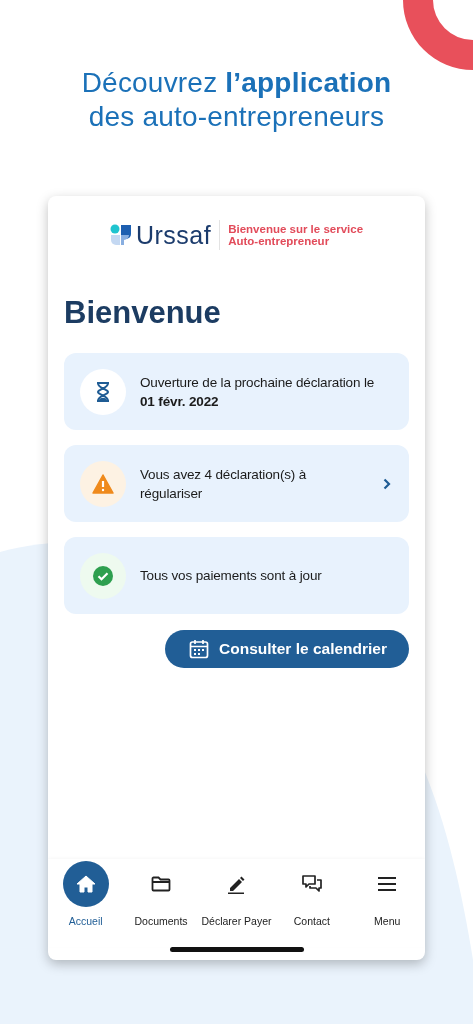 The image size is (473, 1024). What do you see at coordinates (287, 649) in the screenshot?
I see `calendar-button: Consulter le calendrier` at bounding box center [287, 649].